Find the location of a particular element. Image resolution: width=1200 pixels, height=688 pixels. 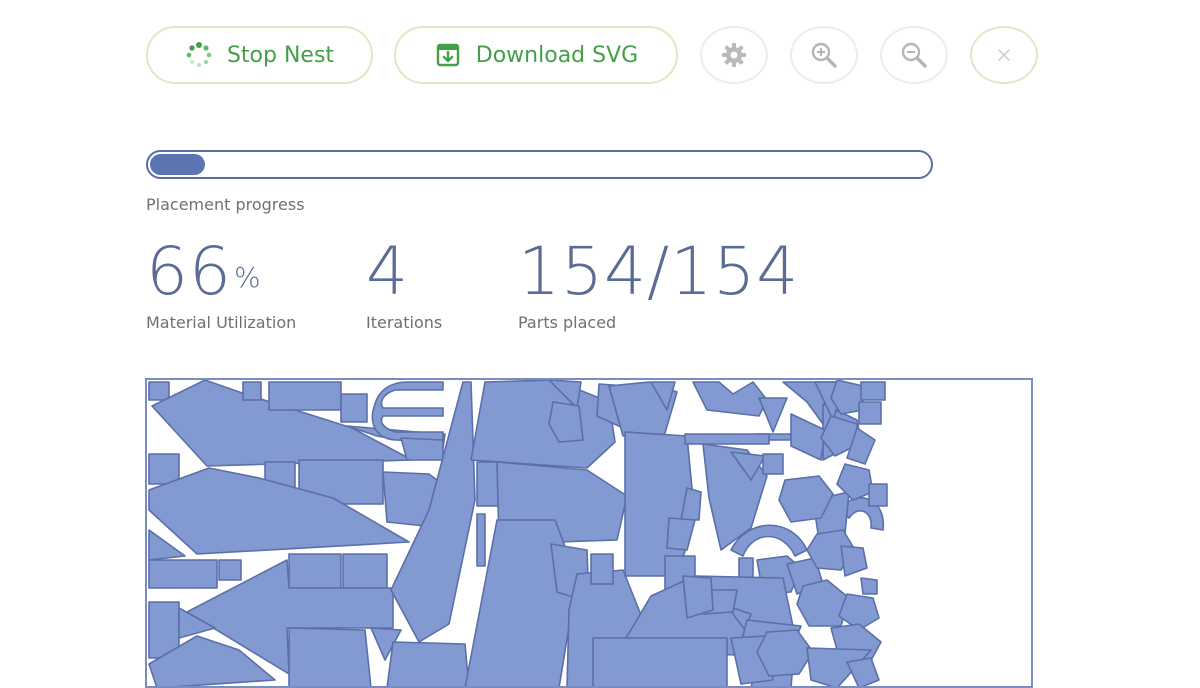

zoom-out-button is located at coordinates (914, 55).